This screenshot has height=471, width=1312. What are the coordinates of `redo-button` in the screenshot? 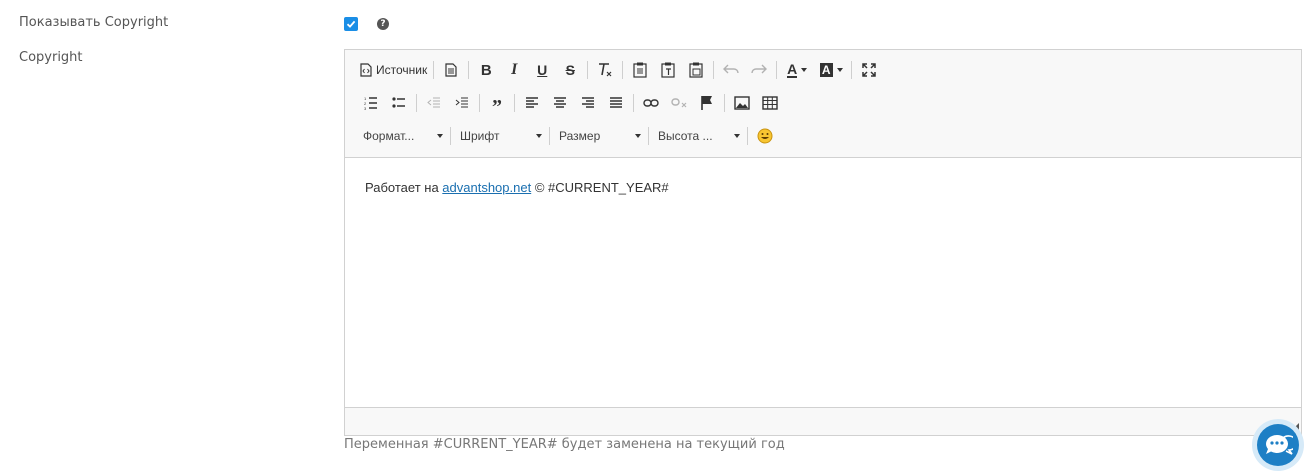 It's located at (759, 70).